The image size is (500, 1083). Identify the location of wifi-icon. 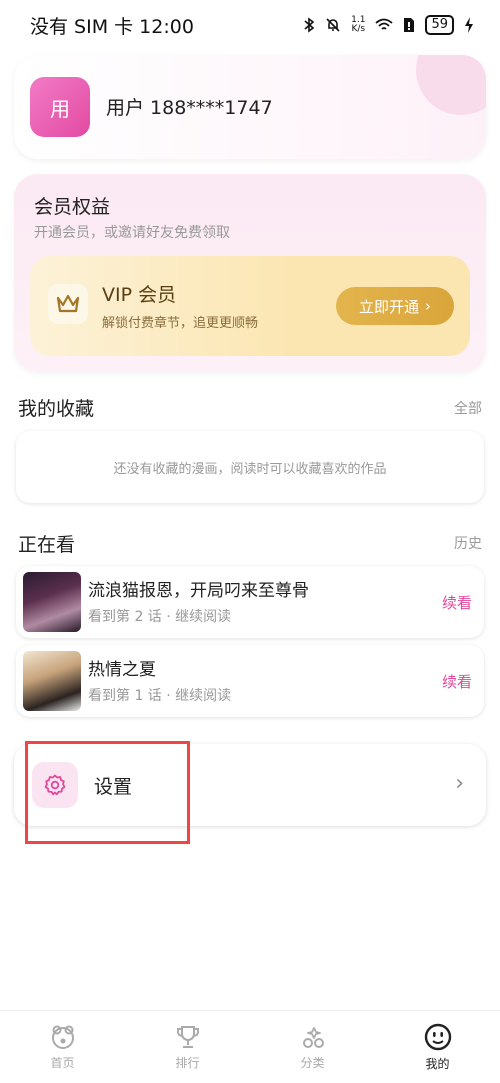
(384, 24).